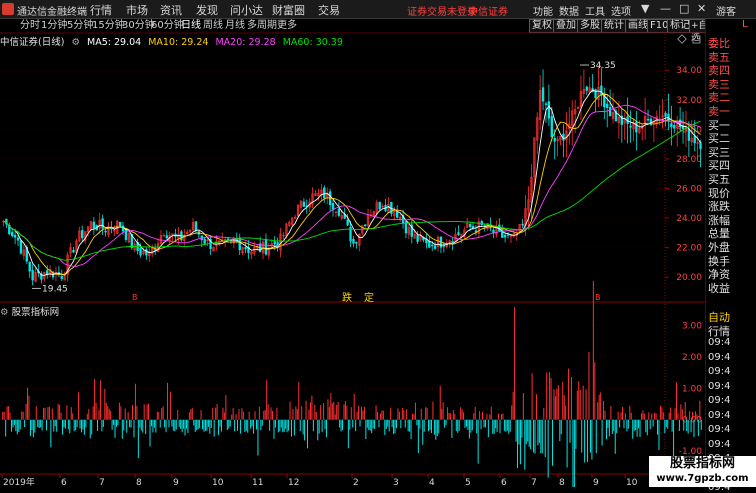 The width and height of the screenshot is (756, 493). Describe the element at coordinates (689, 71) in the screenshot. I see `price-tick-label: 34.00` at that location.